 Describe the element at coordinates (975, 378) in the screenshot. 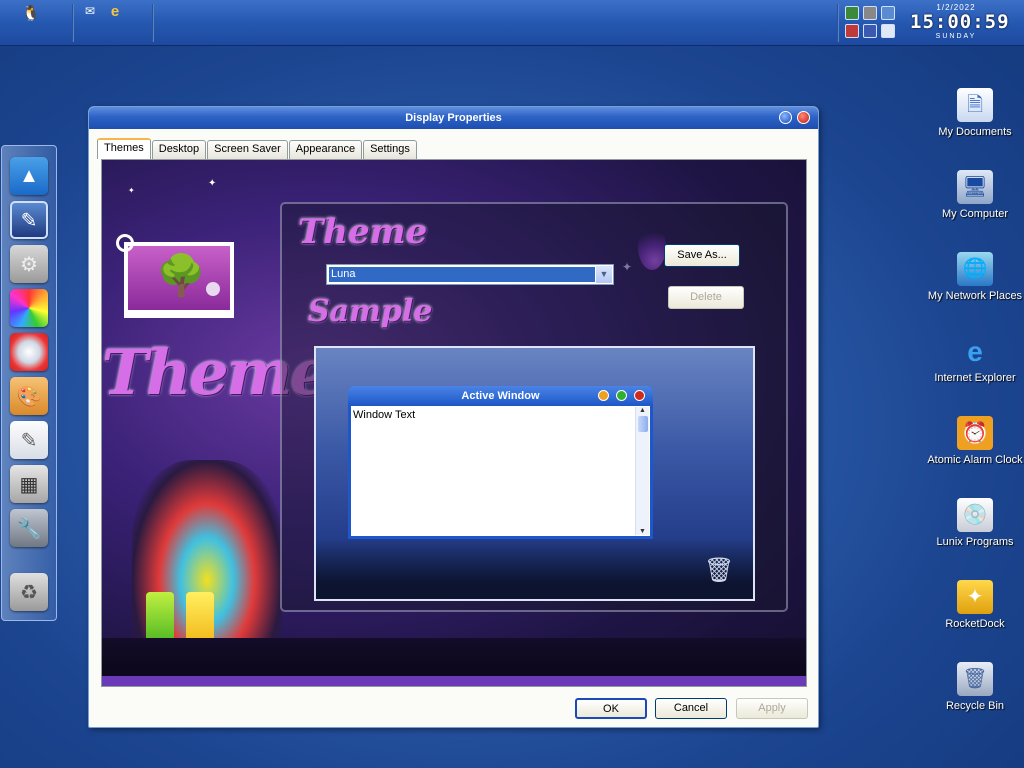

I see `desktop-icon-label: Internet Explorer` at that location.